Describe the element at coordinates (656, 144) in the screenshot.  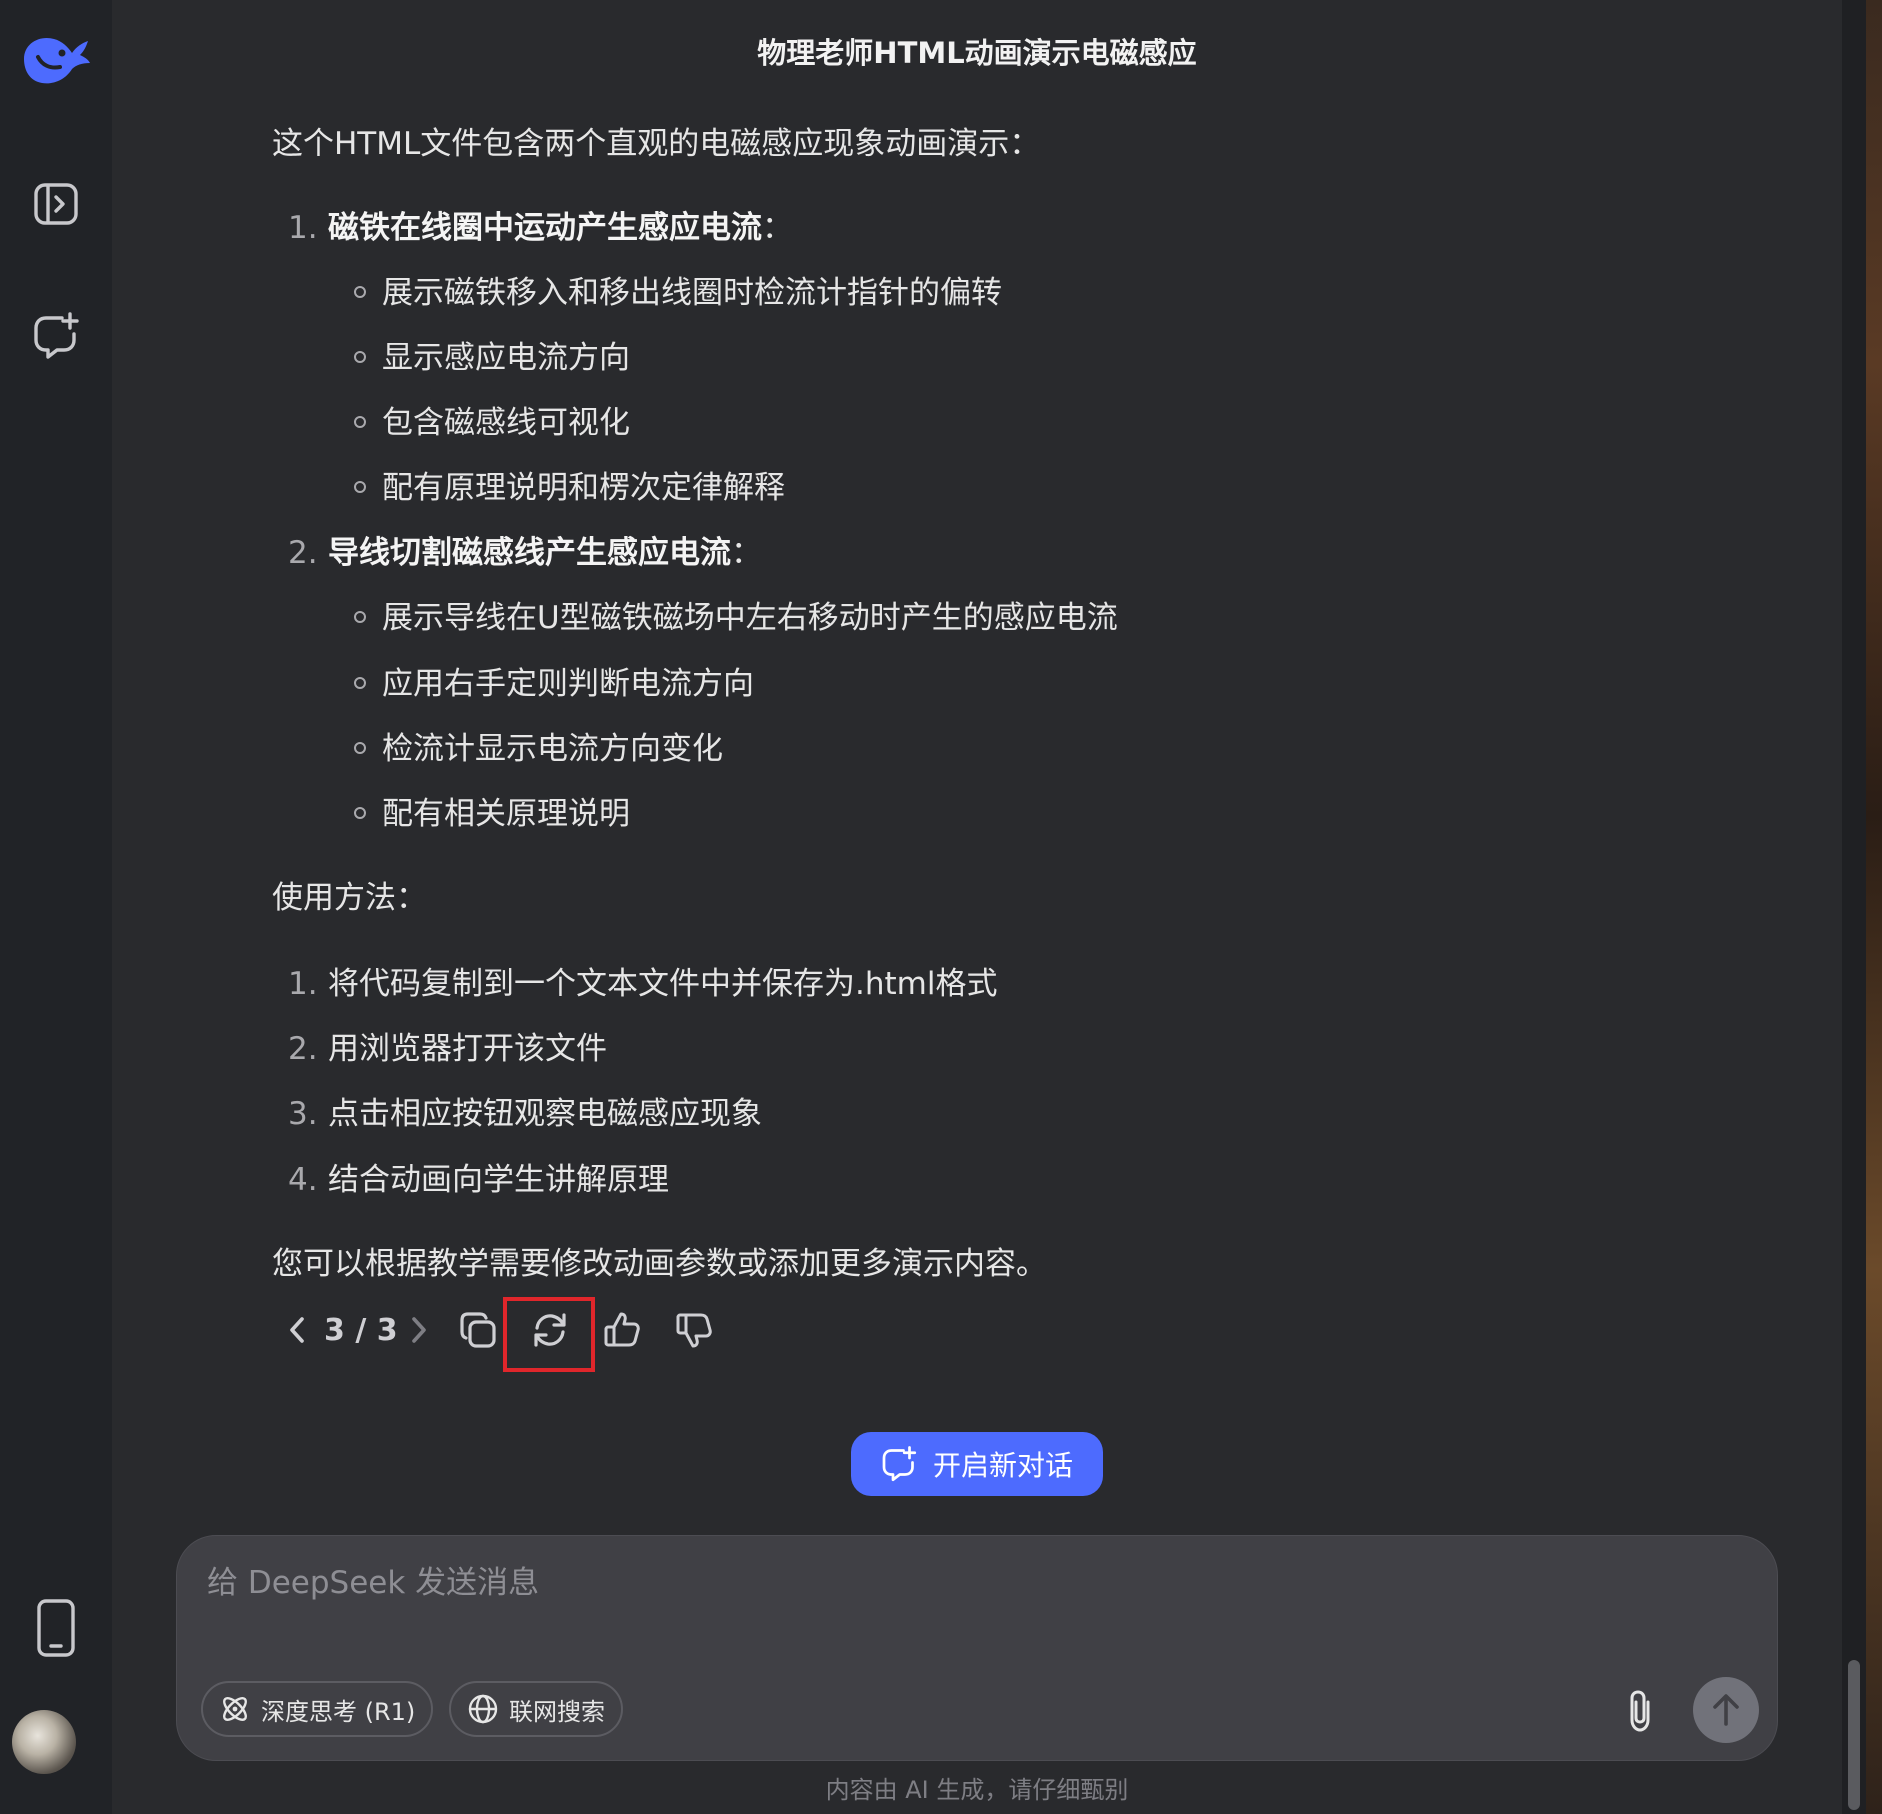
I see `message-intro: 这个HTML文件包含两个直观的电磁感应现象动画演示：` at that location.